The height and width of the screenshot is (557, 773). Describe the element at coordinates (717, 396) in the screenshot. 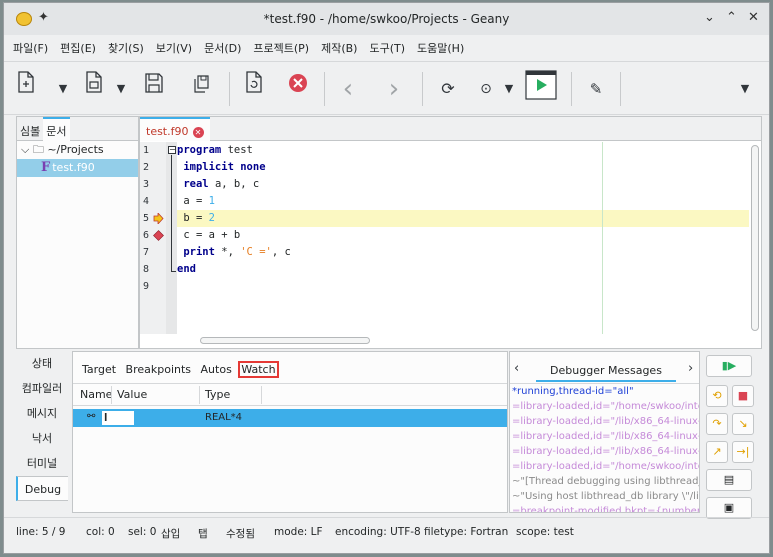

I see `restart-icon: ⟲` at that location.